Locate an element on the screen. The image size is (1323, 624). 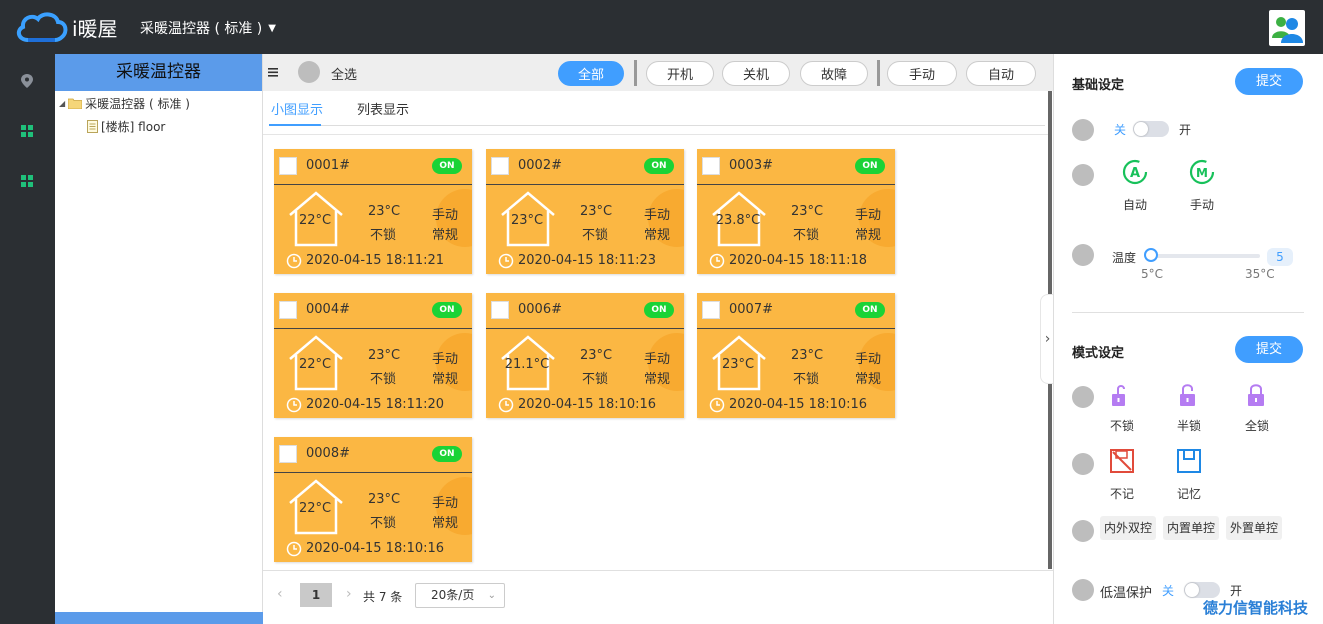
no-memory-icon is located at coordinates (1122, 461).